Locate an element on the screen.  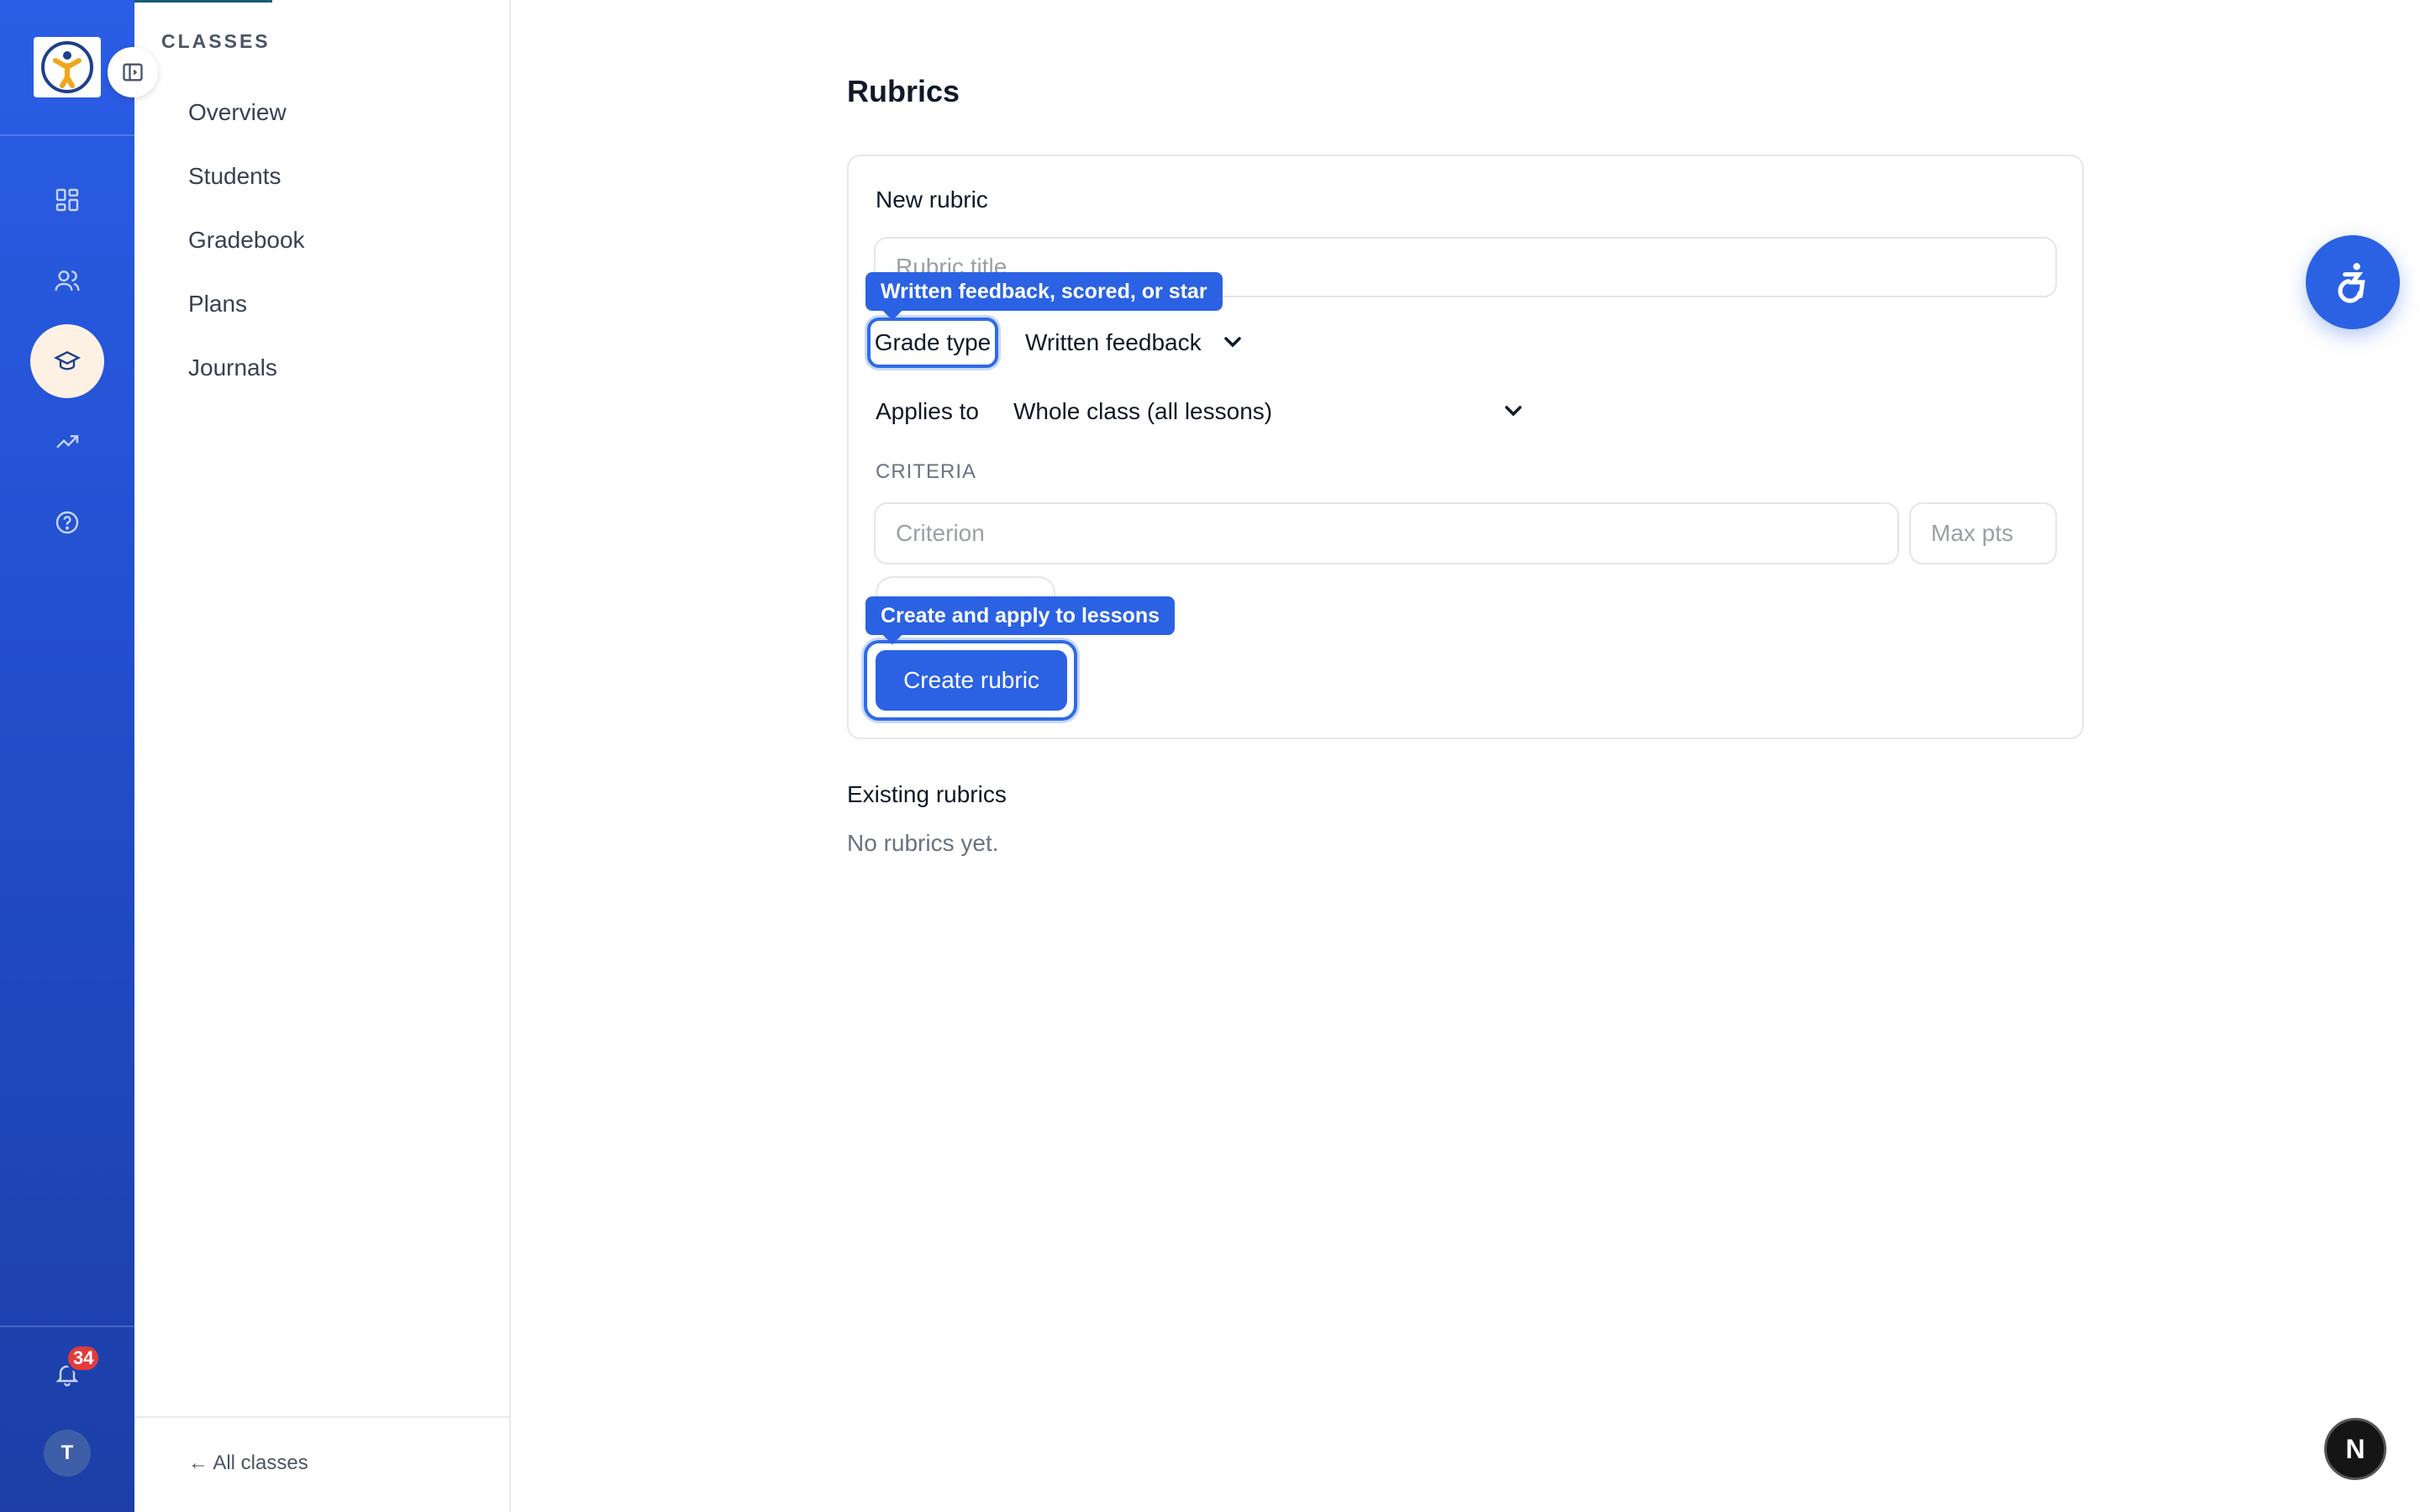
user-avatar: T is located at coordinates (67, 1453).